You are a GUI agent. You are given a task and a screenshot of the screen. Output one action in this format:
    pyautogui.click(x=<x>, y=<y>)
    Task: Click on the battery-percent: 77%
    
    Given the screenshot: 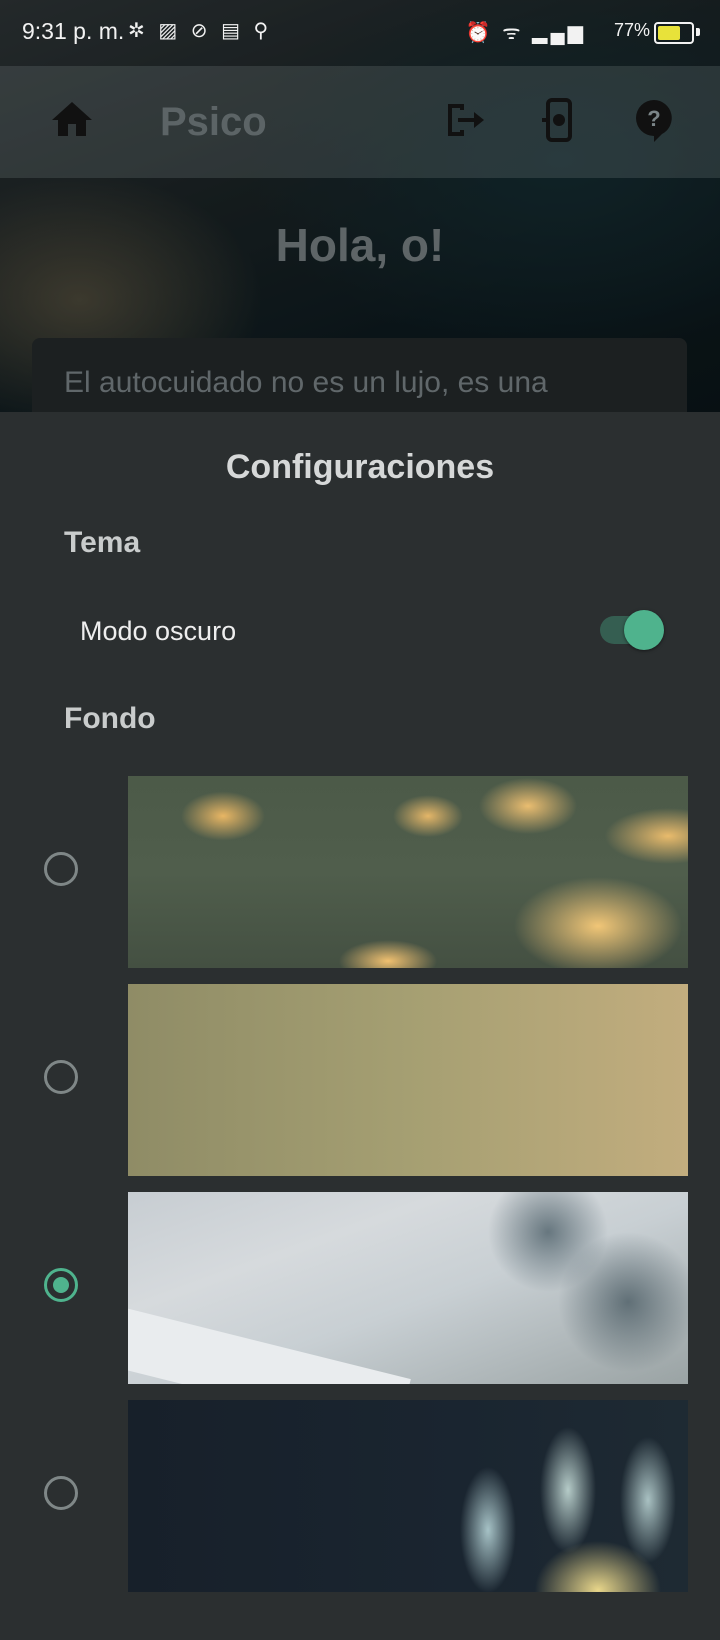 What is the action you would take?
    pyautogui.click(x=631, y=30)
    